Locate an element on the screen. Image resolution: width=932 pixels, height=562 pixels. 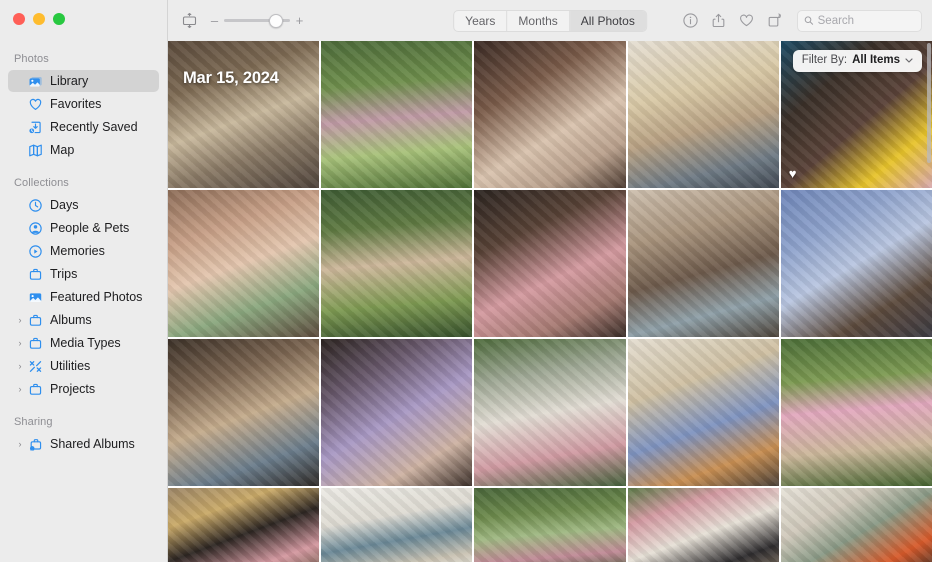
zoom-slider-track is located at coordinates (257, 20).